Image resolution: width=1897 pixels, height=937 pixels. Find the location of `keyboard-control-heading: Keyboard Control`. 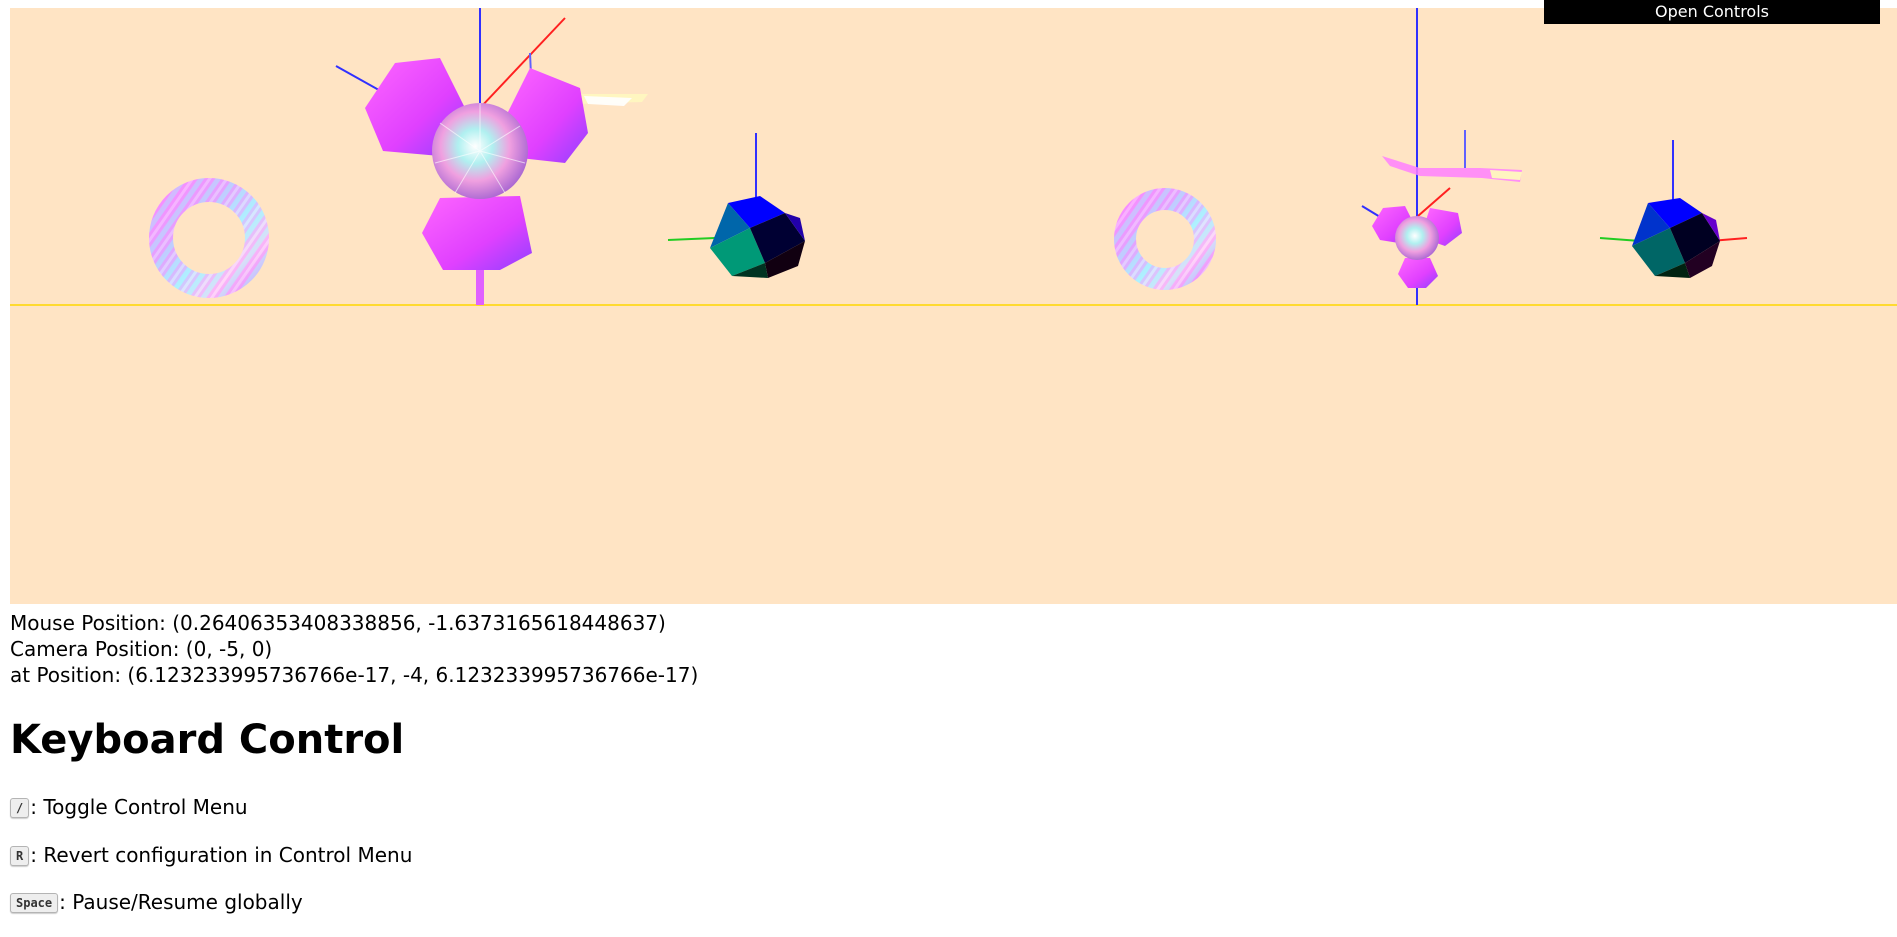

keyboard-control-heading: Keyboard Control is located at coordinates (207, 740).